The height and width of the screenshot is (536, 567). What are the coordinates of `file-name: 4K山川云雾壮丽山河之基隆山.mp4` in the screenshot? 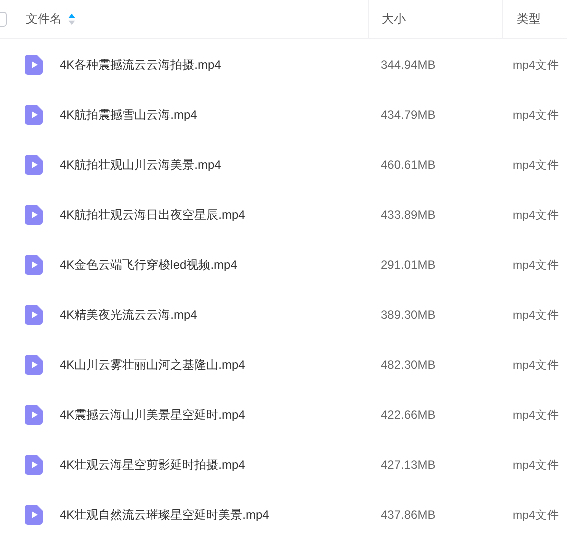 It's located at (153, 365).